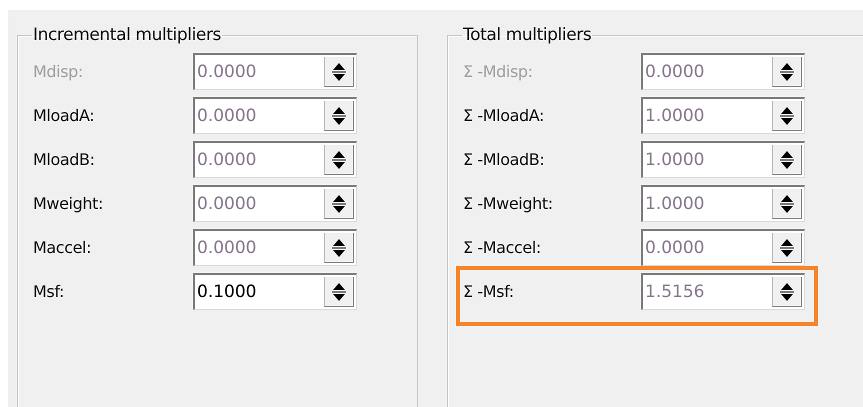 Image resolution: width=863 pixels, height=407 pixels. Describe the element at coordinates (62, 247) in the screenshot. I see `field-label: Maccel:` at that location.